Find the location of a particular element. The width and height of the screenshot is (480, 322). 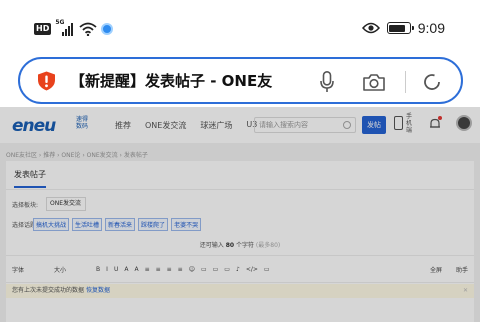

topic-list: 搞机大挑战 生活吐槽 新春活来 踩楼爬了 老婆不哭 is located at coordinates (117, 224).